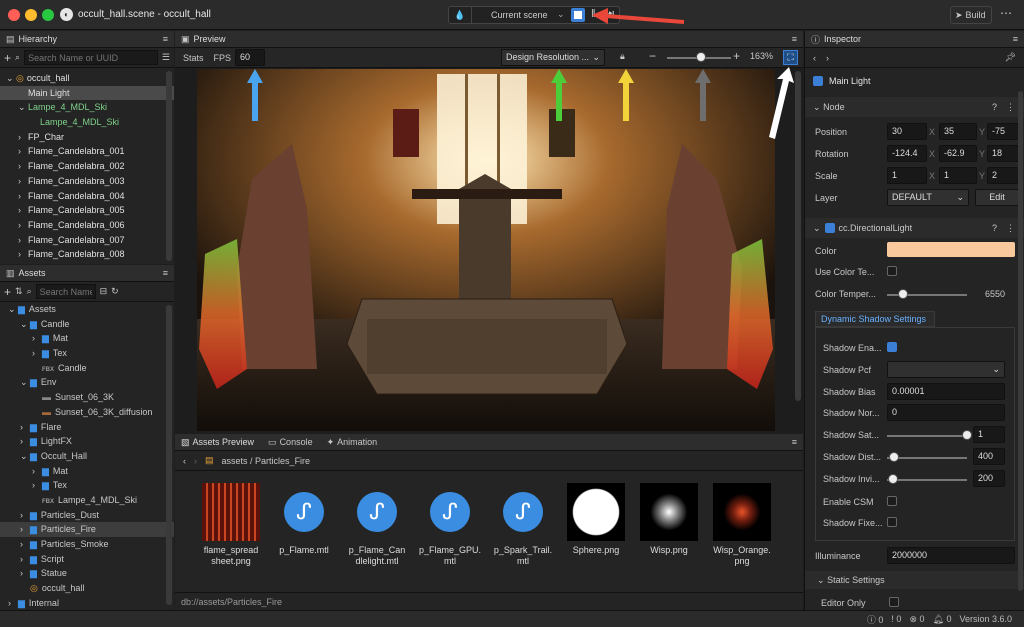 The image size is (1024, 627). What do you see at coordinates (87, 456) in the screenshot?
I see `asset-item: ⌄ ▆ Occult_Hall` at bounding box center [87, 456].